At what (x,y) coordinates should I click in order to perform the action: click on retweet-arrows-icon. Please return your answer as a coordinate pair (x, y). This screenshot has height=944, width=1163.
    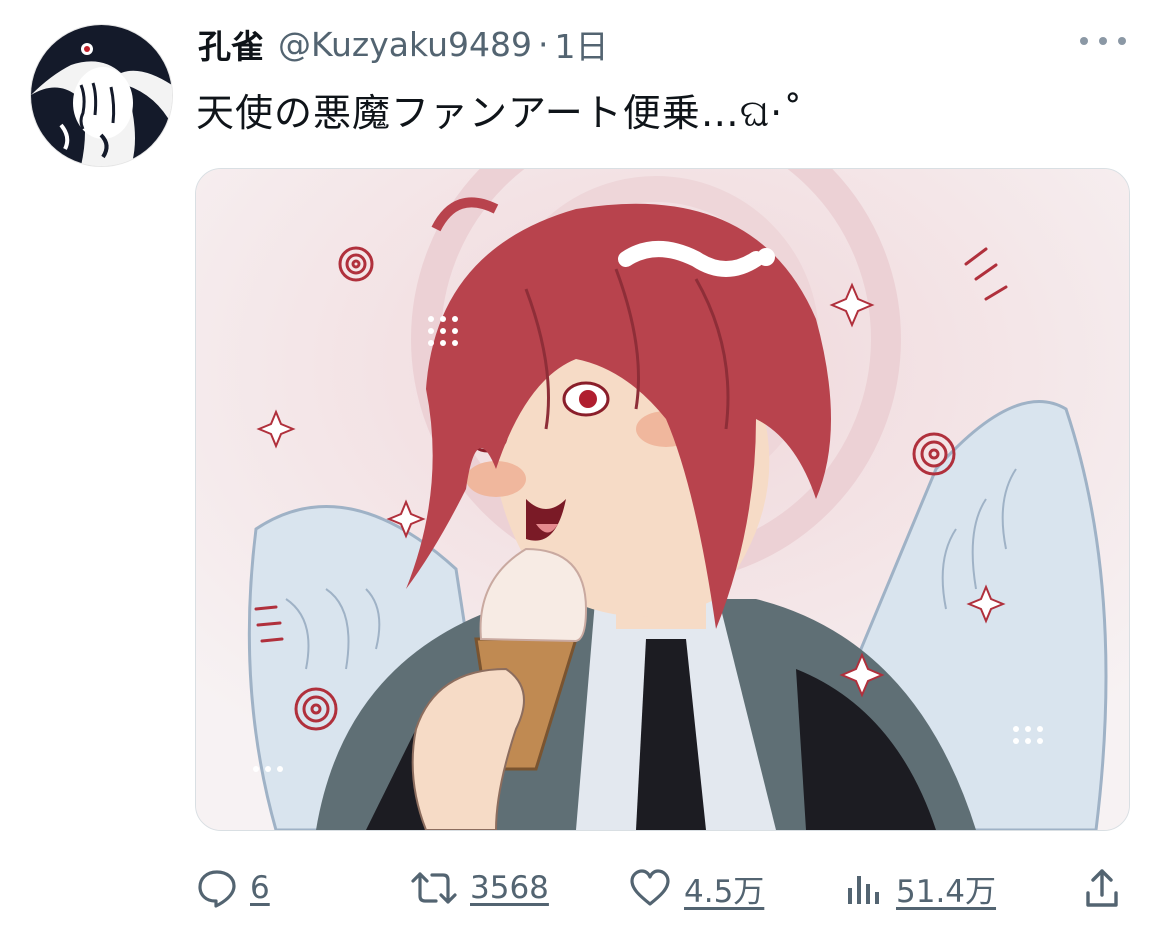
    Looking at the image, I should click on (434, 888).